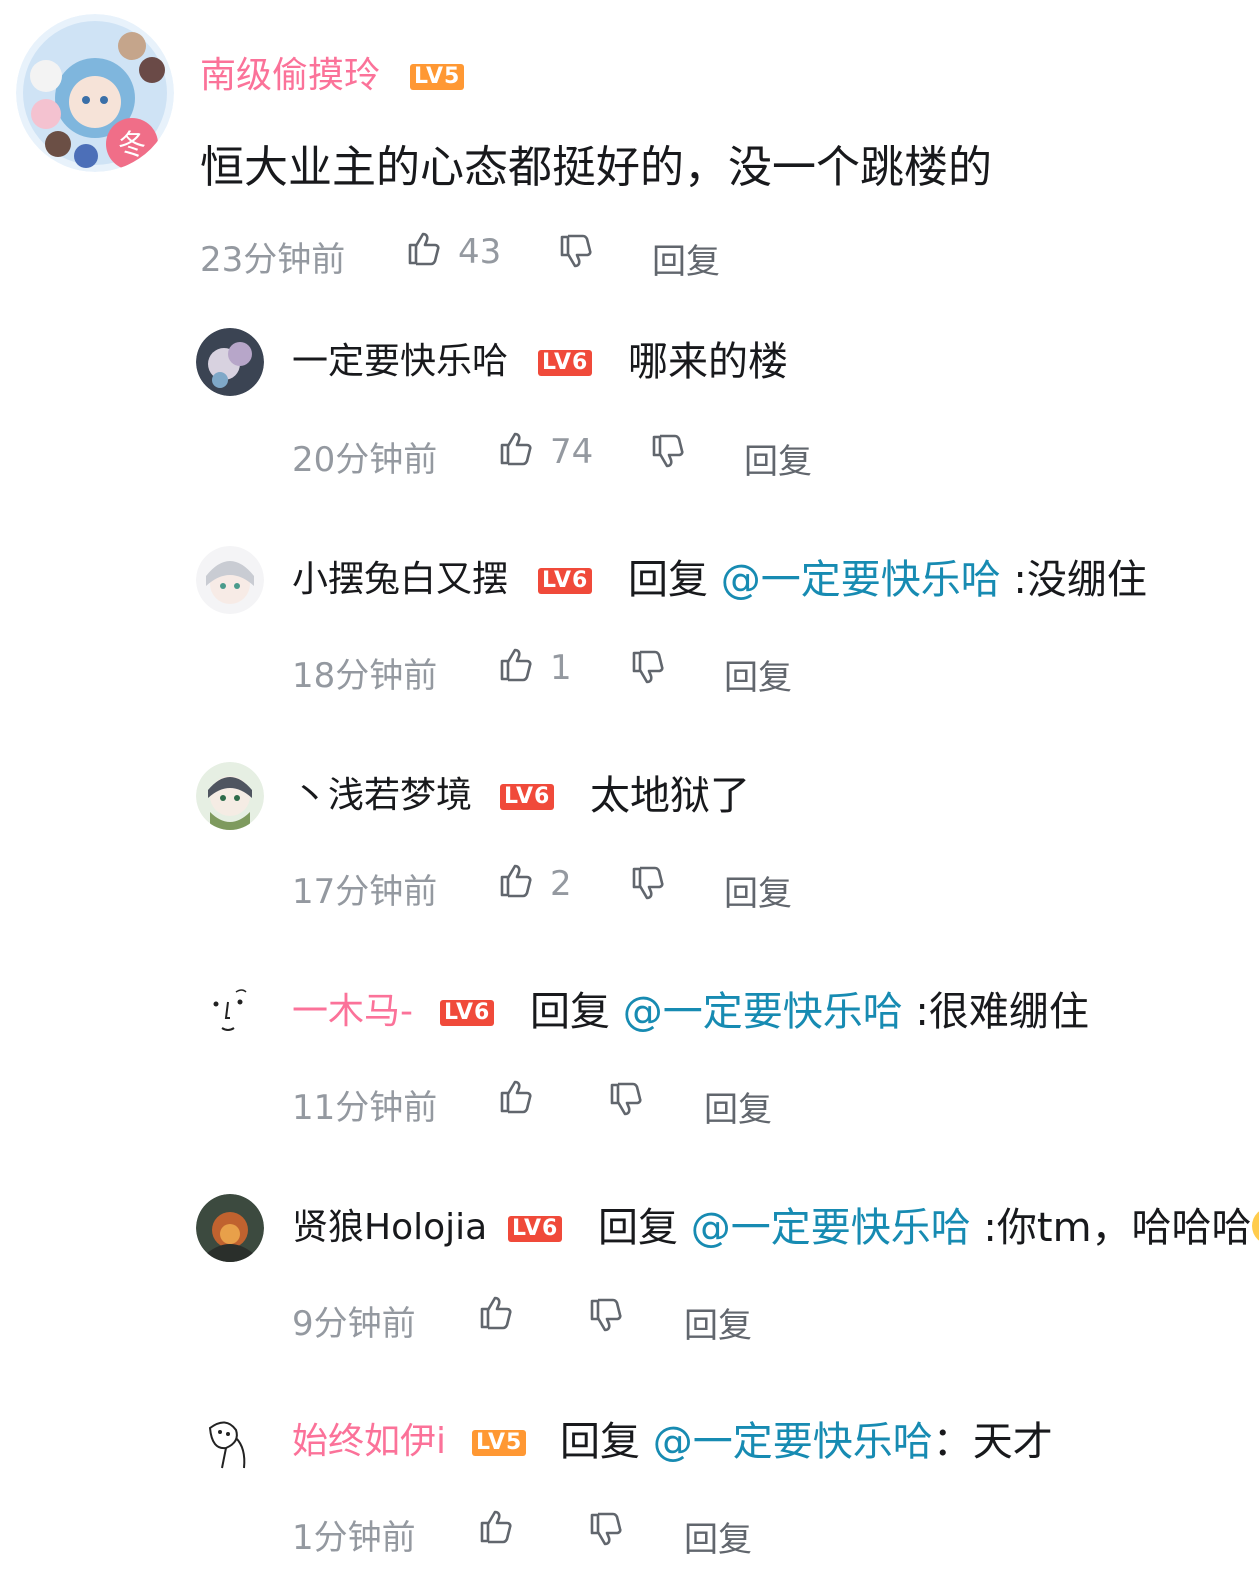 Image resolution: width=1259 pixels, height=1574 pixels. What do you see at coordinates (592, 889) in the screenshot?
I see `comment-meta: 17分钟前 2 回复` at bounding box center [592, 889].